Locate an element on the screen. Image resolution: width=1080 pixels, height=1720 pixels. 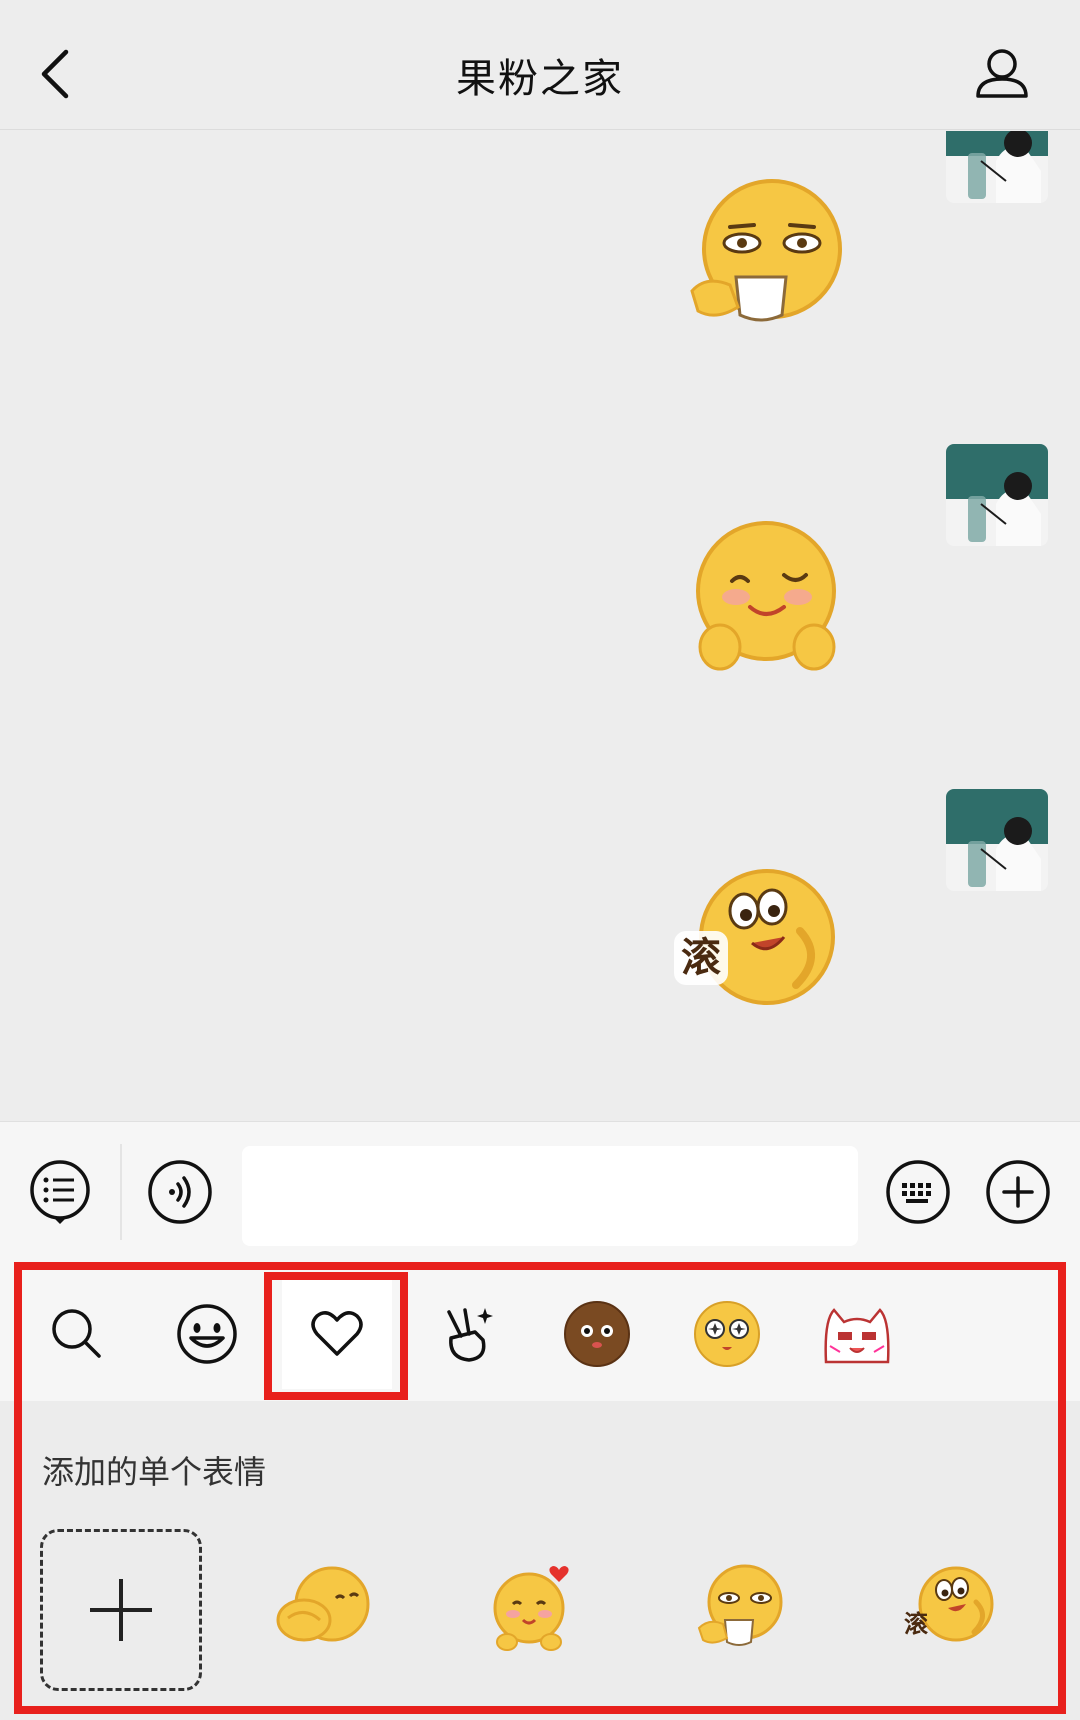
section-title: 添加的单个表情 is located at coordinates (154, 1472).